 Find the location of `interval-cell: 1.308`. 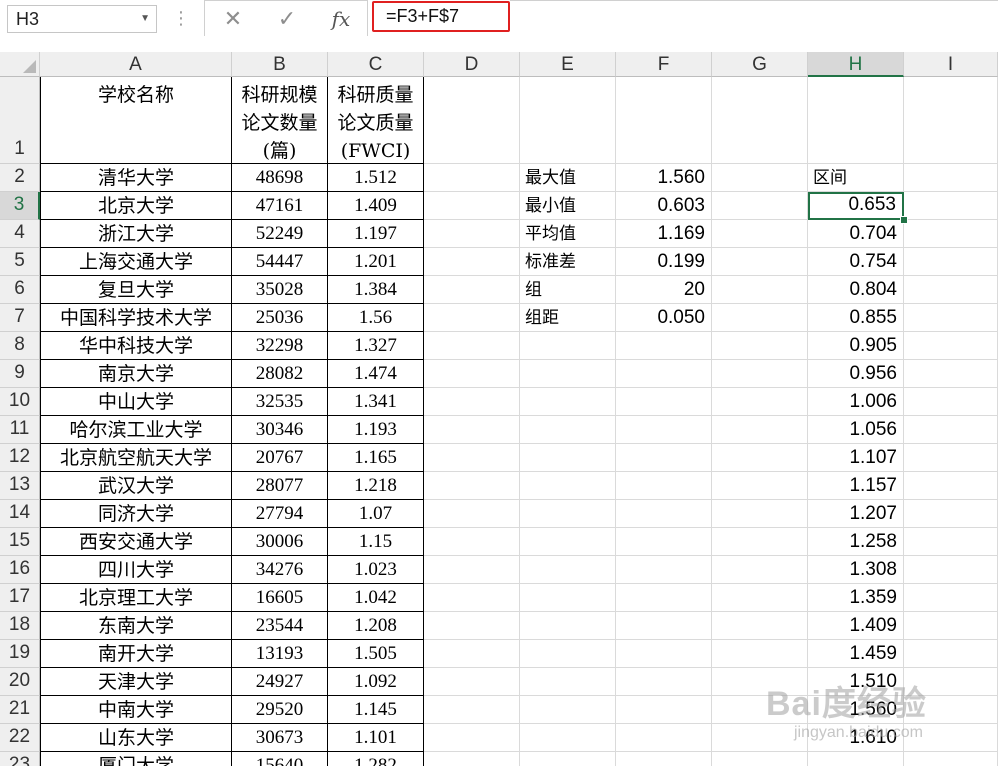

interval-cell: 1.308 is located at coordinates (856, 570).